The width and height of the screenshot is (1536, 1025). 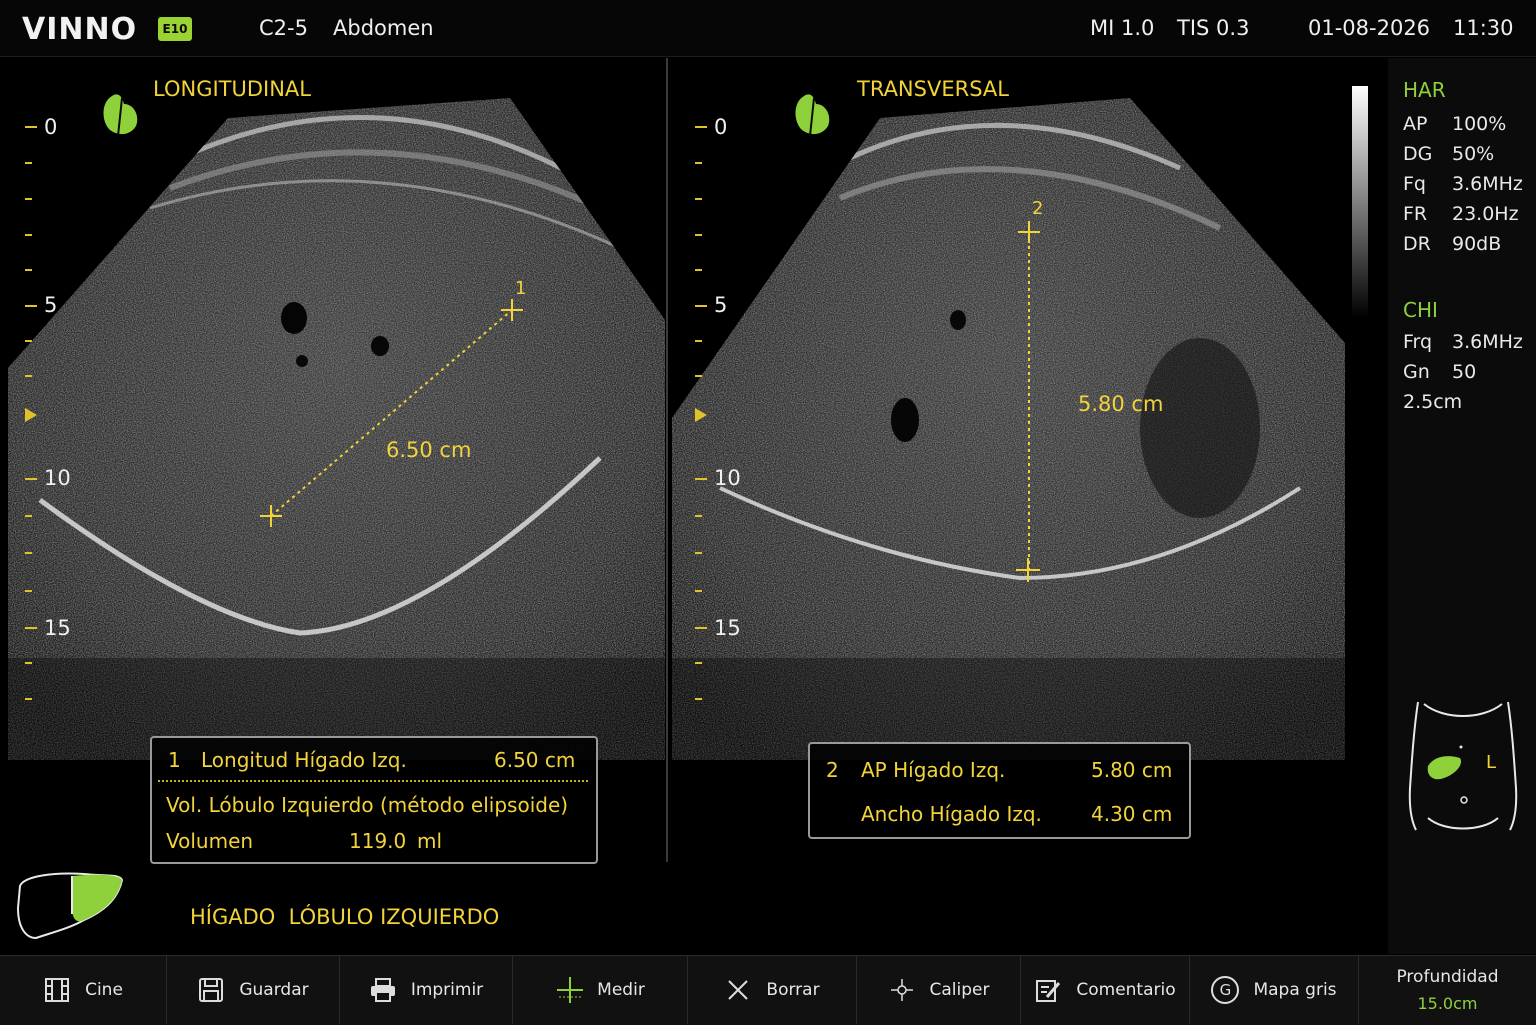 What do you see at coordinates (447, 989) in the screenshot?
I see `print-label: Imprimir` at bounding box center [447, 989].